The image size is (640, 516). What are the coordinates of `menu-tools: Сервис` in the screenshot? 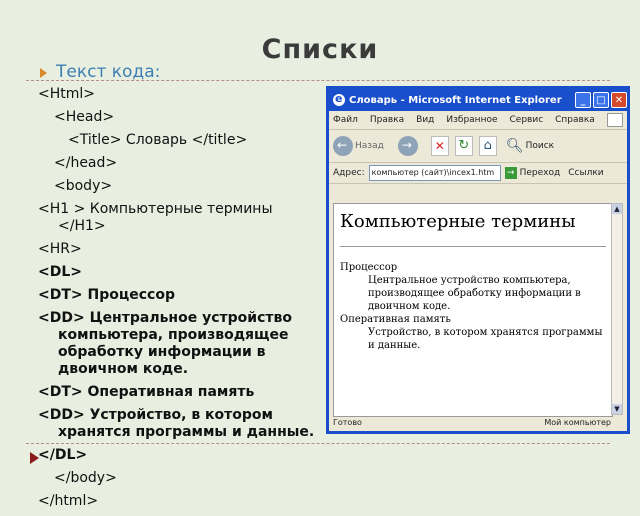 It's located at (527, 120).